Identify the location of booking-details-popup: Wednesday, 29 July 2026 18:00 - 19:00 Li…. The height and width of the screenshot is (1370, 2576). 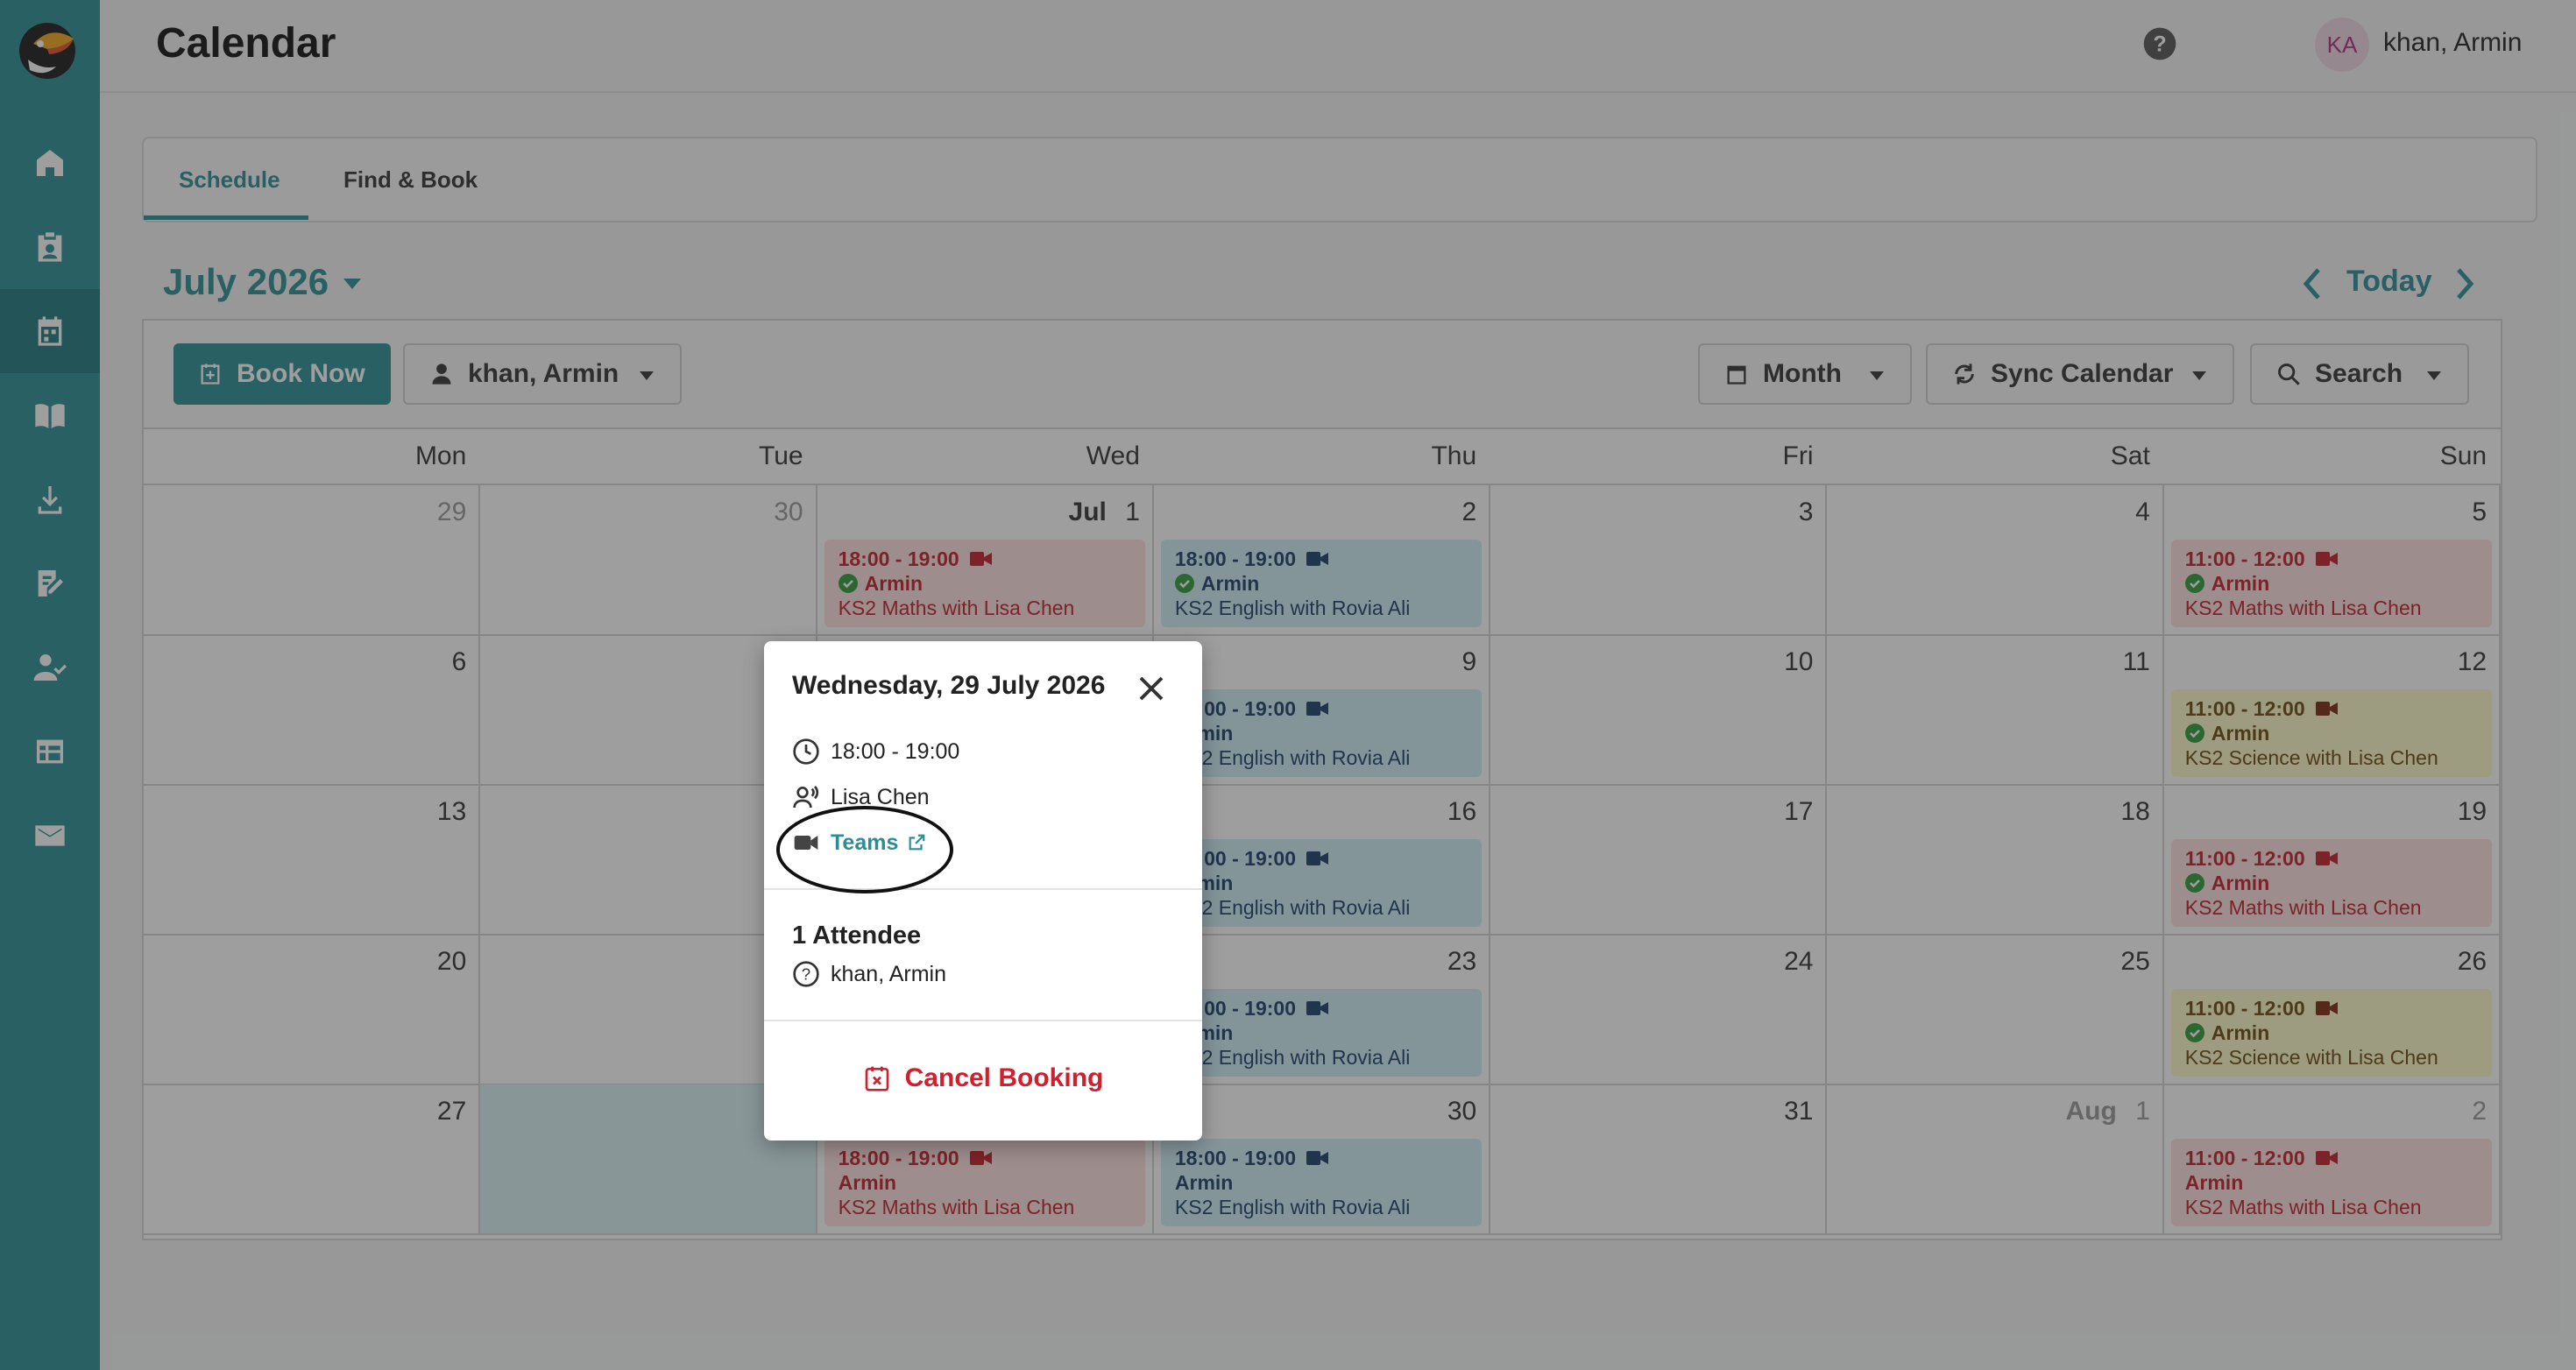
(983, 890).